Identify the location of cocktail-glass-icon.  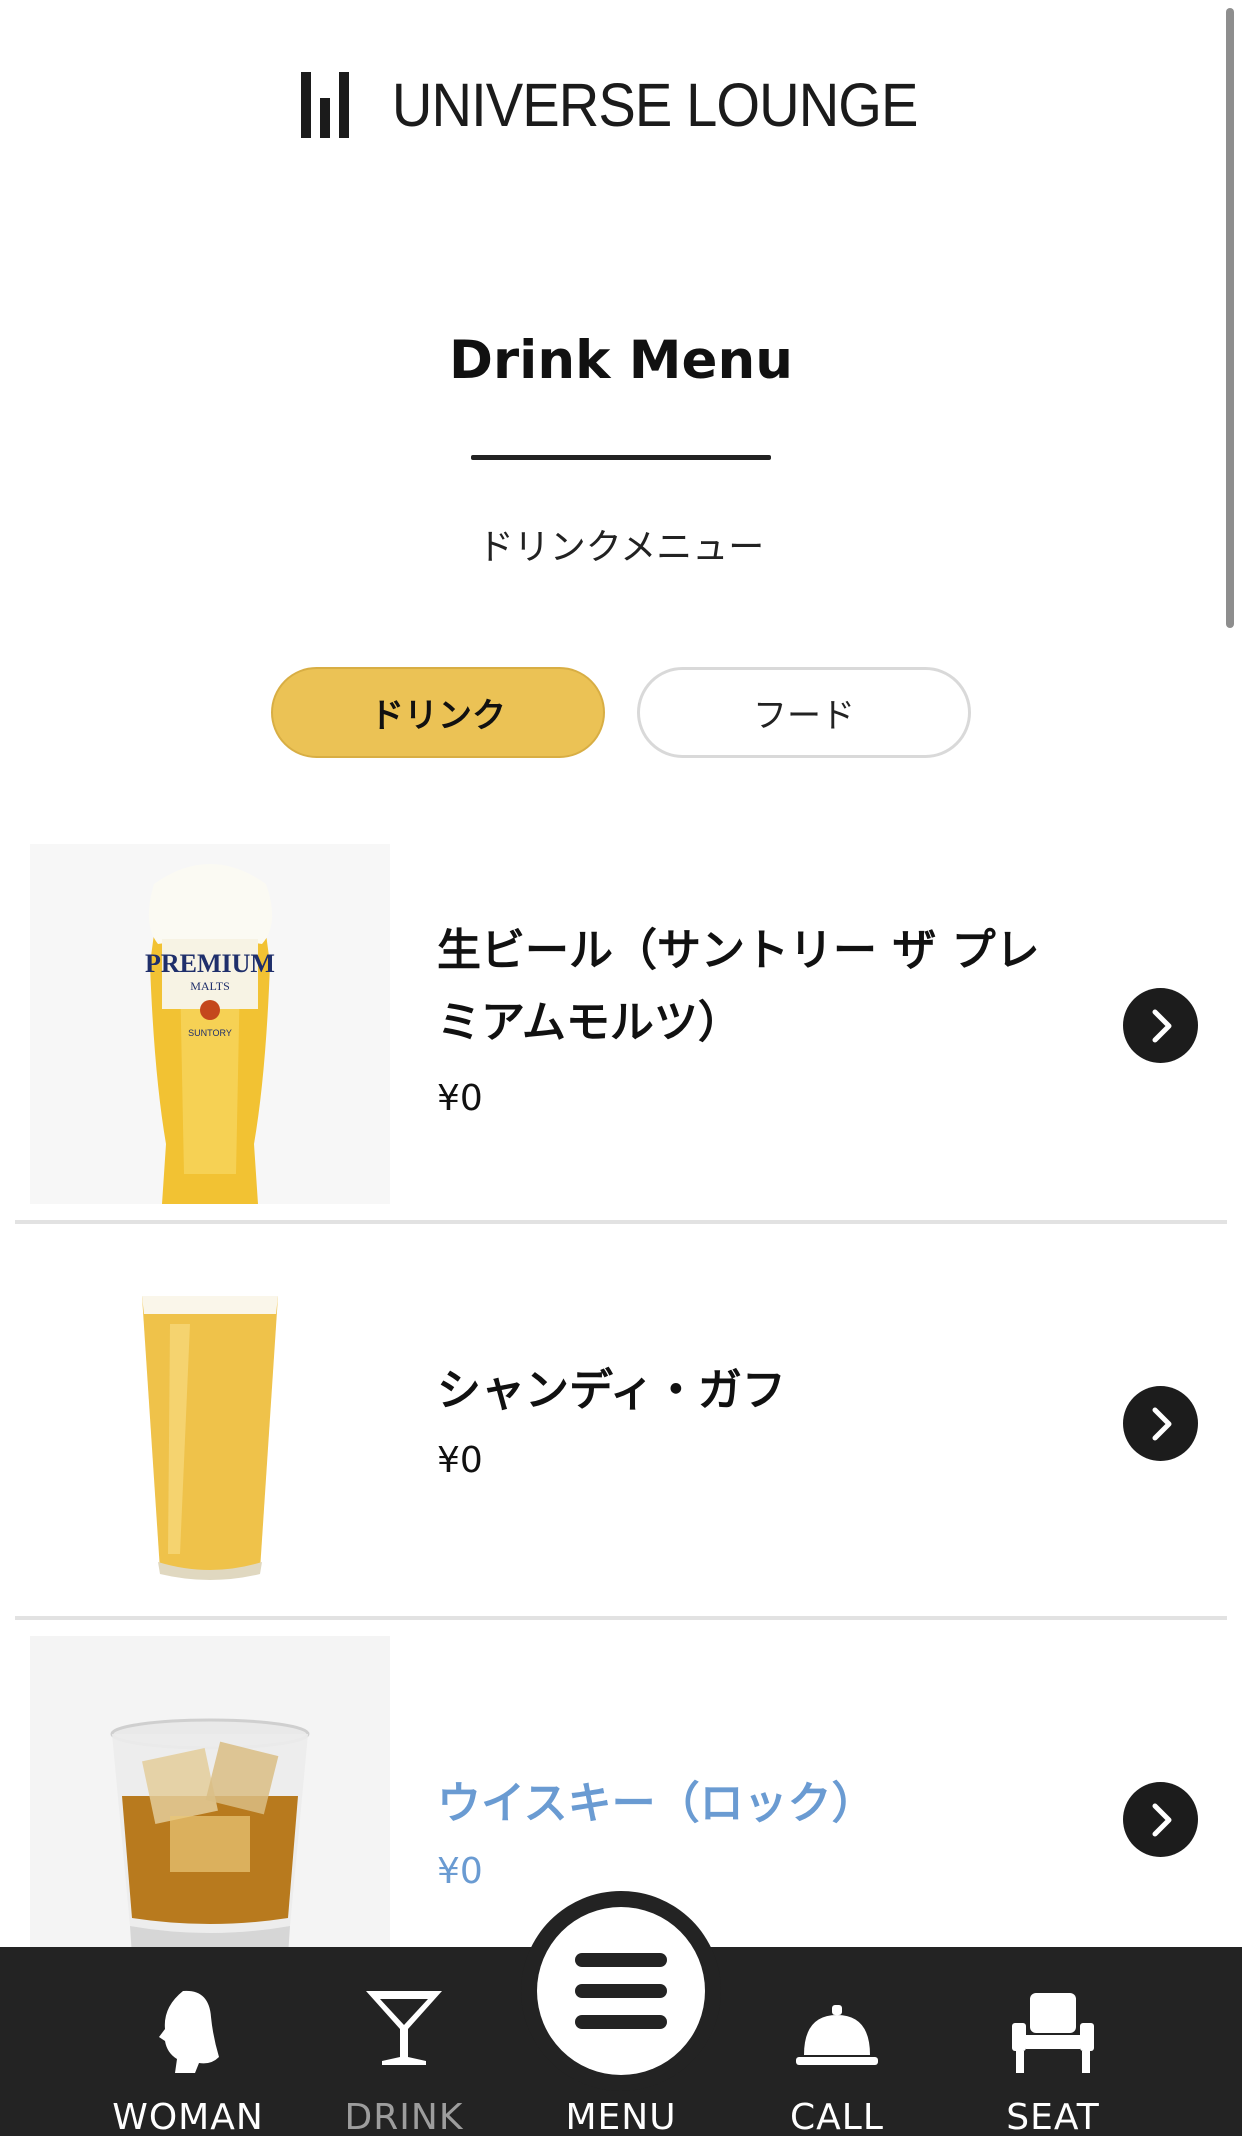
(404, 2029).